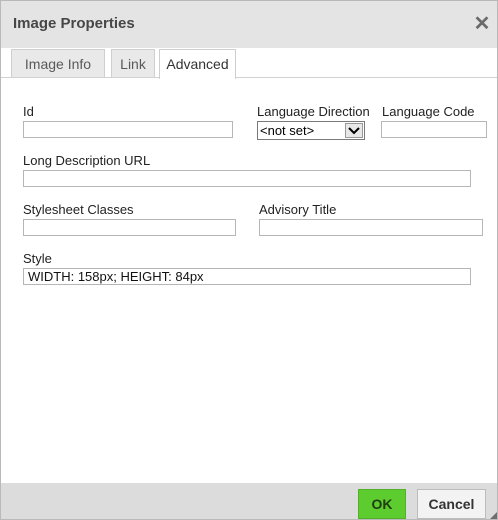  I want to click on cancel-button: Cancel, so click(451, 504).